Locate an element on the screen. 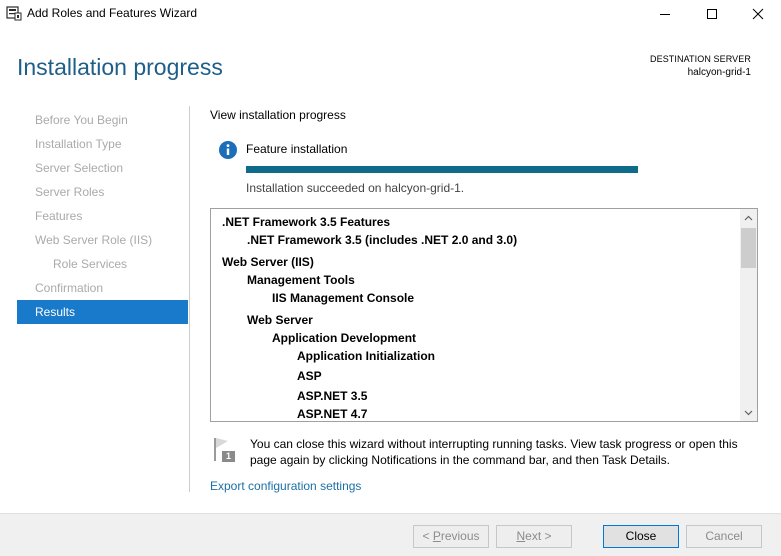 The width and height of the screenshot is (781, 556). minimize-icon is located at coordinates (665, 14).